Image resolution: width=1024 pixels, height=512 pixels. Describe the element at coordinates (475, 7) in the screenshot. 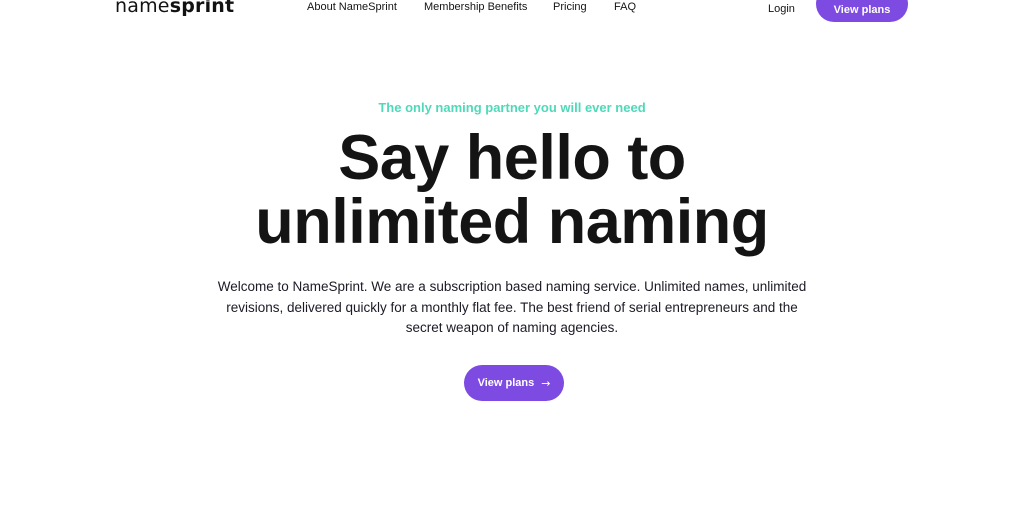

I see `nav-link-membership-benefits: Membership Benefits` at that location.